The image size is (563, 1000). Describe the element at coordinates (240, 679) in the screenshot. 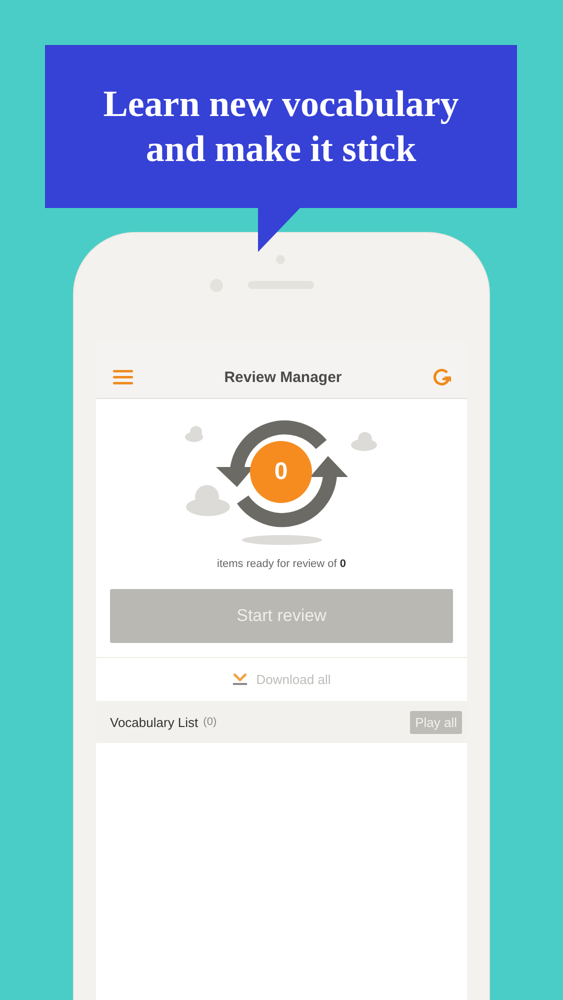

I see `download-icon` at that location.